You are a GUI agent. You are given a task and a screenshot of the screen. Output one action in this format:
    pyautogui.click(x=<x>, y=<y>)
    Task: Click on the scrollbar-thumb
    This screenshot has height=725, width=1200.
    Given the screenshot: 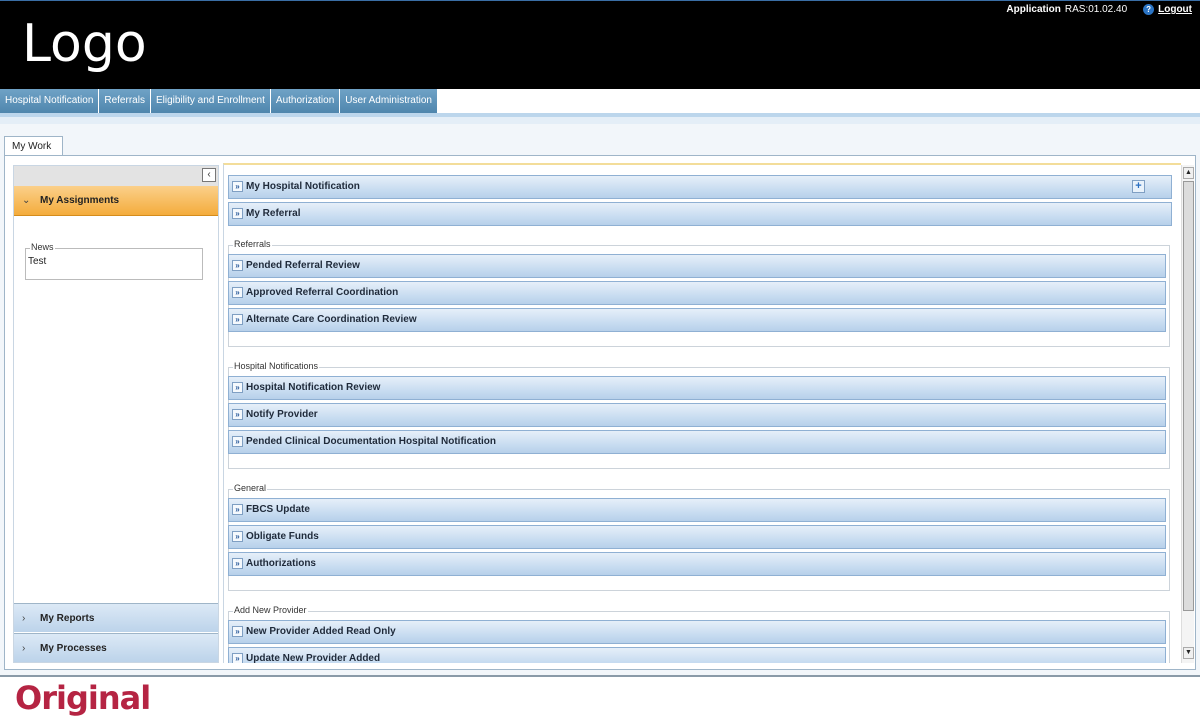 What is the action you would take?
    pyautogui.click(x=1188, y=396)
    